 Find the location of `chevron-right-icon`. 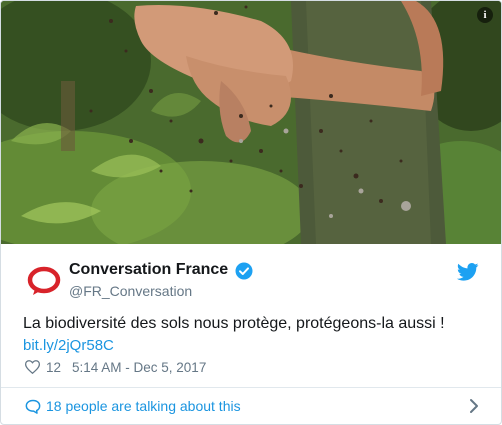

chevron-right-icon is located at coordinates (474, 406).